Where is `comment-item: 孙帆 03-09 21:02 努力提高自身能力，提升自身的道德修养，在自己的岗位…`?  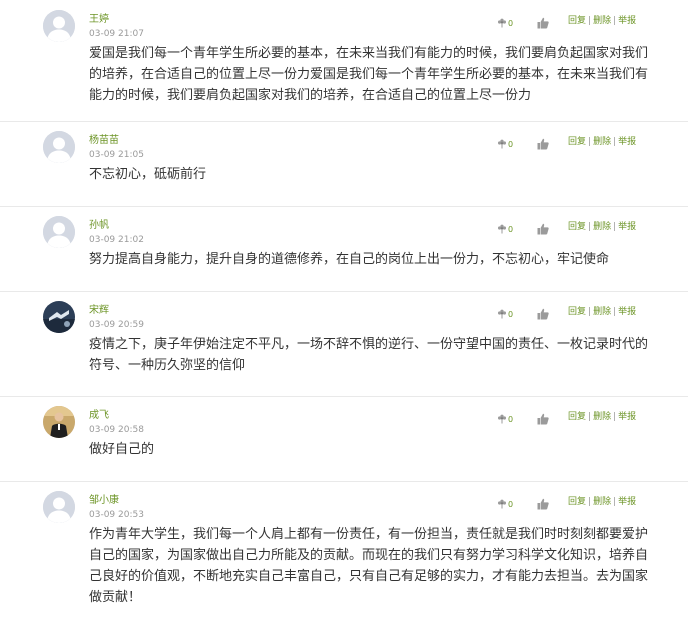 comment-item: 孙帆 03-09 21:02 努力提高自身能力，提升自身的道德修养，在自己的岗位… is located at coordinates (344, 249).